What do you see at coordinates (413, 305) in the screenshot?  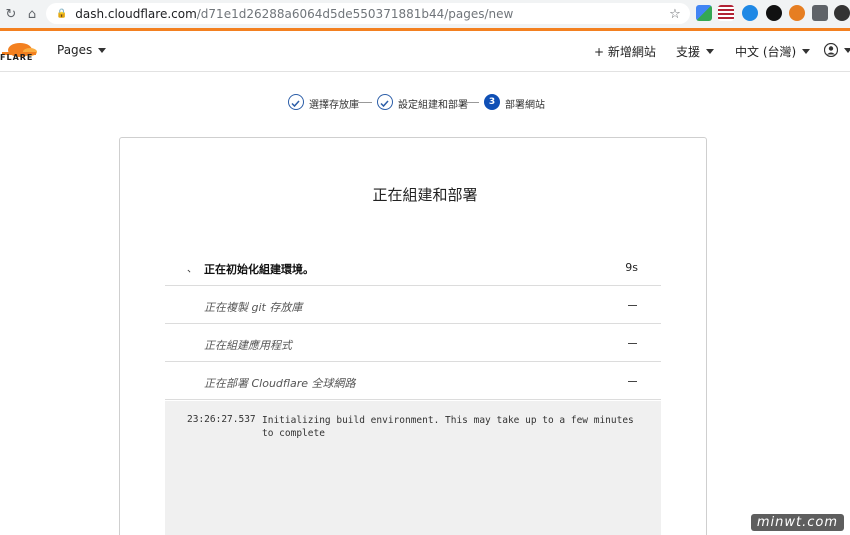 I see `build-step-row: 正在複製 git 存放庫` at bounding box center [413, 305].